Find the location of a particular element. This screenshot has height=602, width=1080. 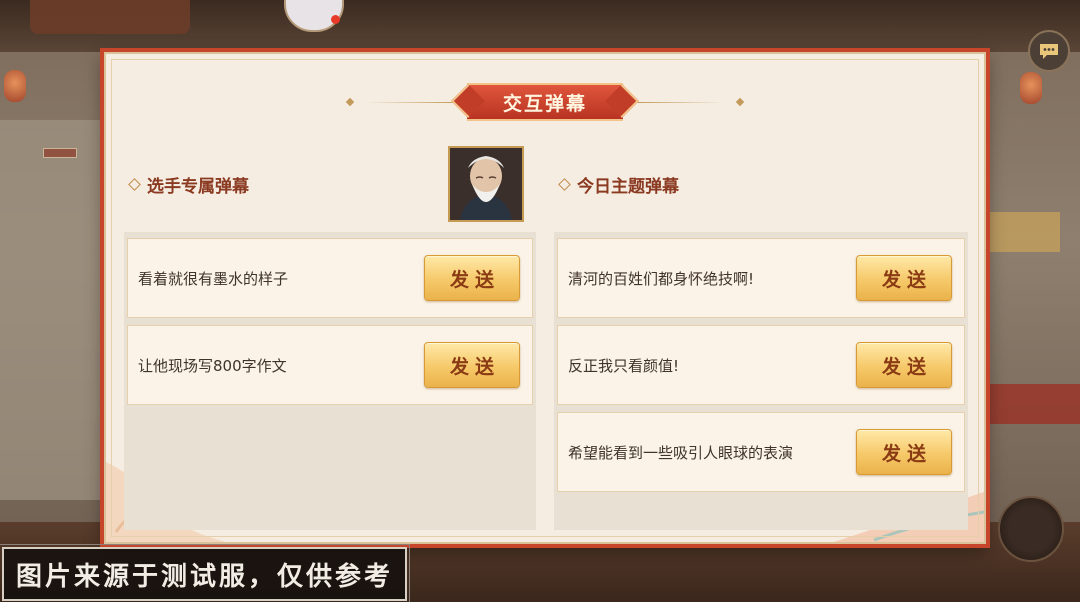

theme-section-title: 今日主题弹幕 is located at coordinates (618, 184).